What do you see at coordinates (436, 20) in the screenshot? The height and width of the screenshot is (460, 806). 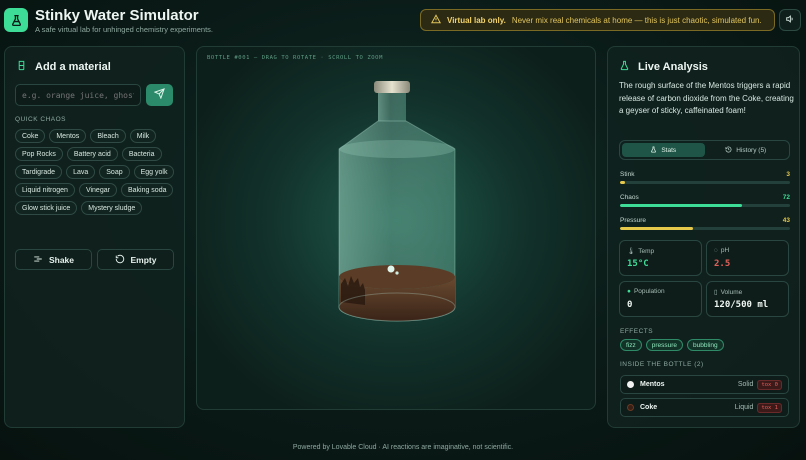 I see `warning-icon` at bounding box center [436, 20].